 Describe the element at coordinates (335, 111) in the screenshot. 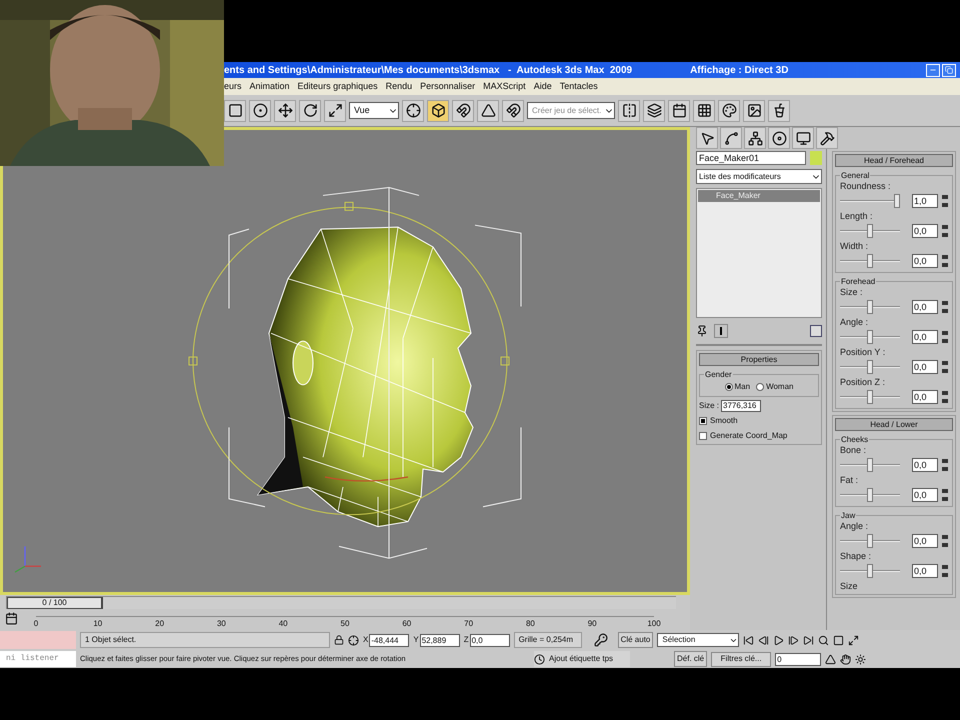

I see `scale-icon` at that location.